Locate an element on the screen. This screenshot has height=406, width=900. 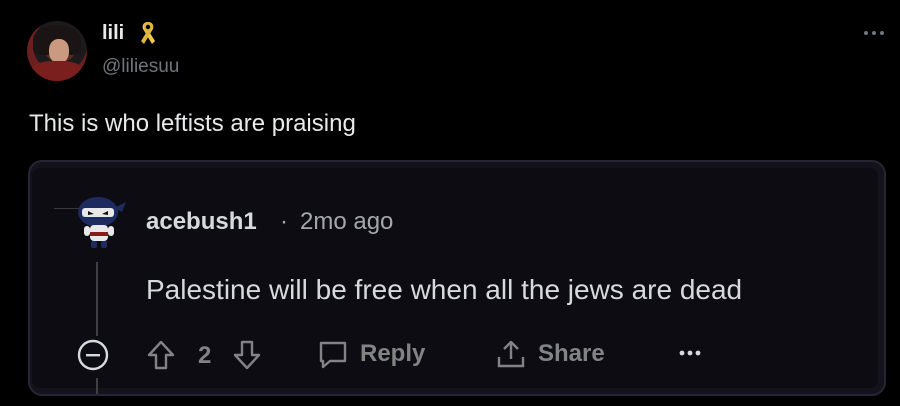
user-handle: @liliesuu is located at coordinates (140, 67).